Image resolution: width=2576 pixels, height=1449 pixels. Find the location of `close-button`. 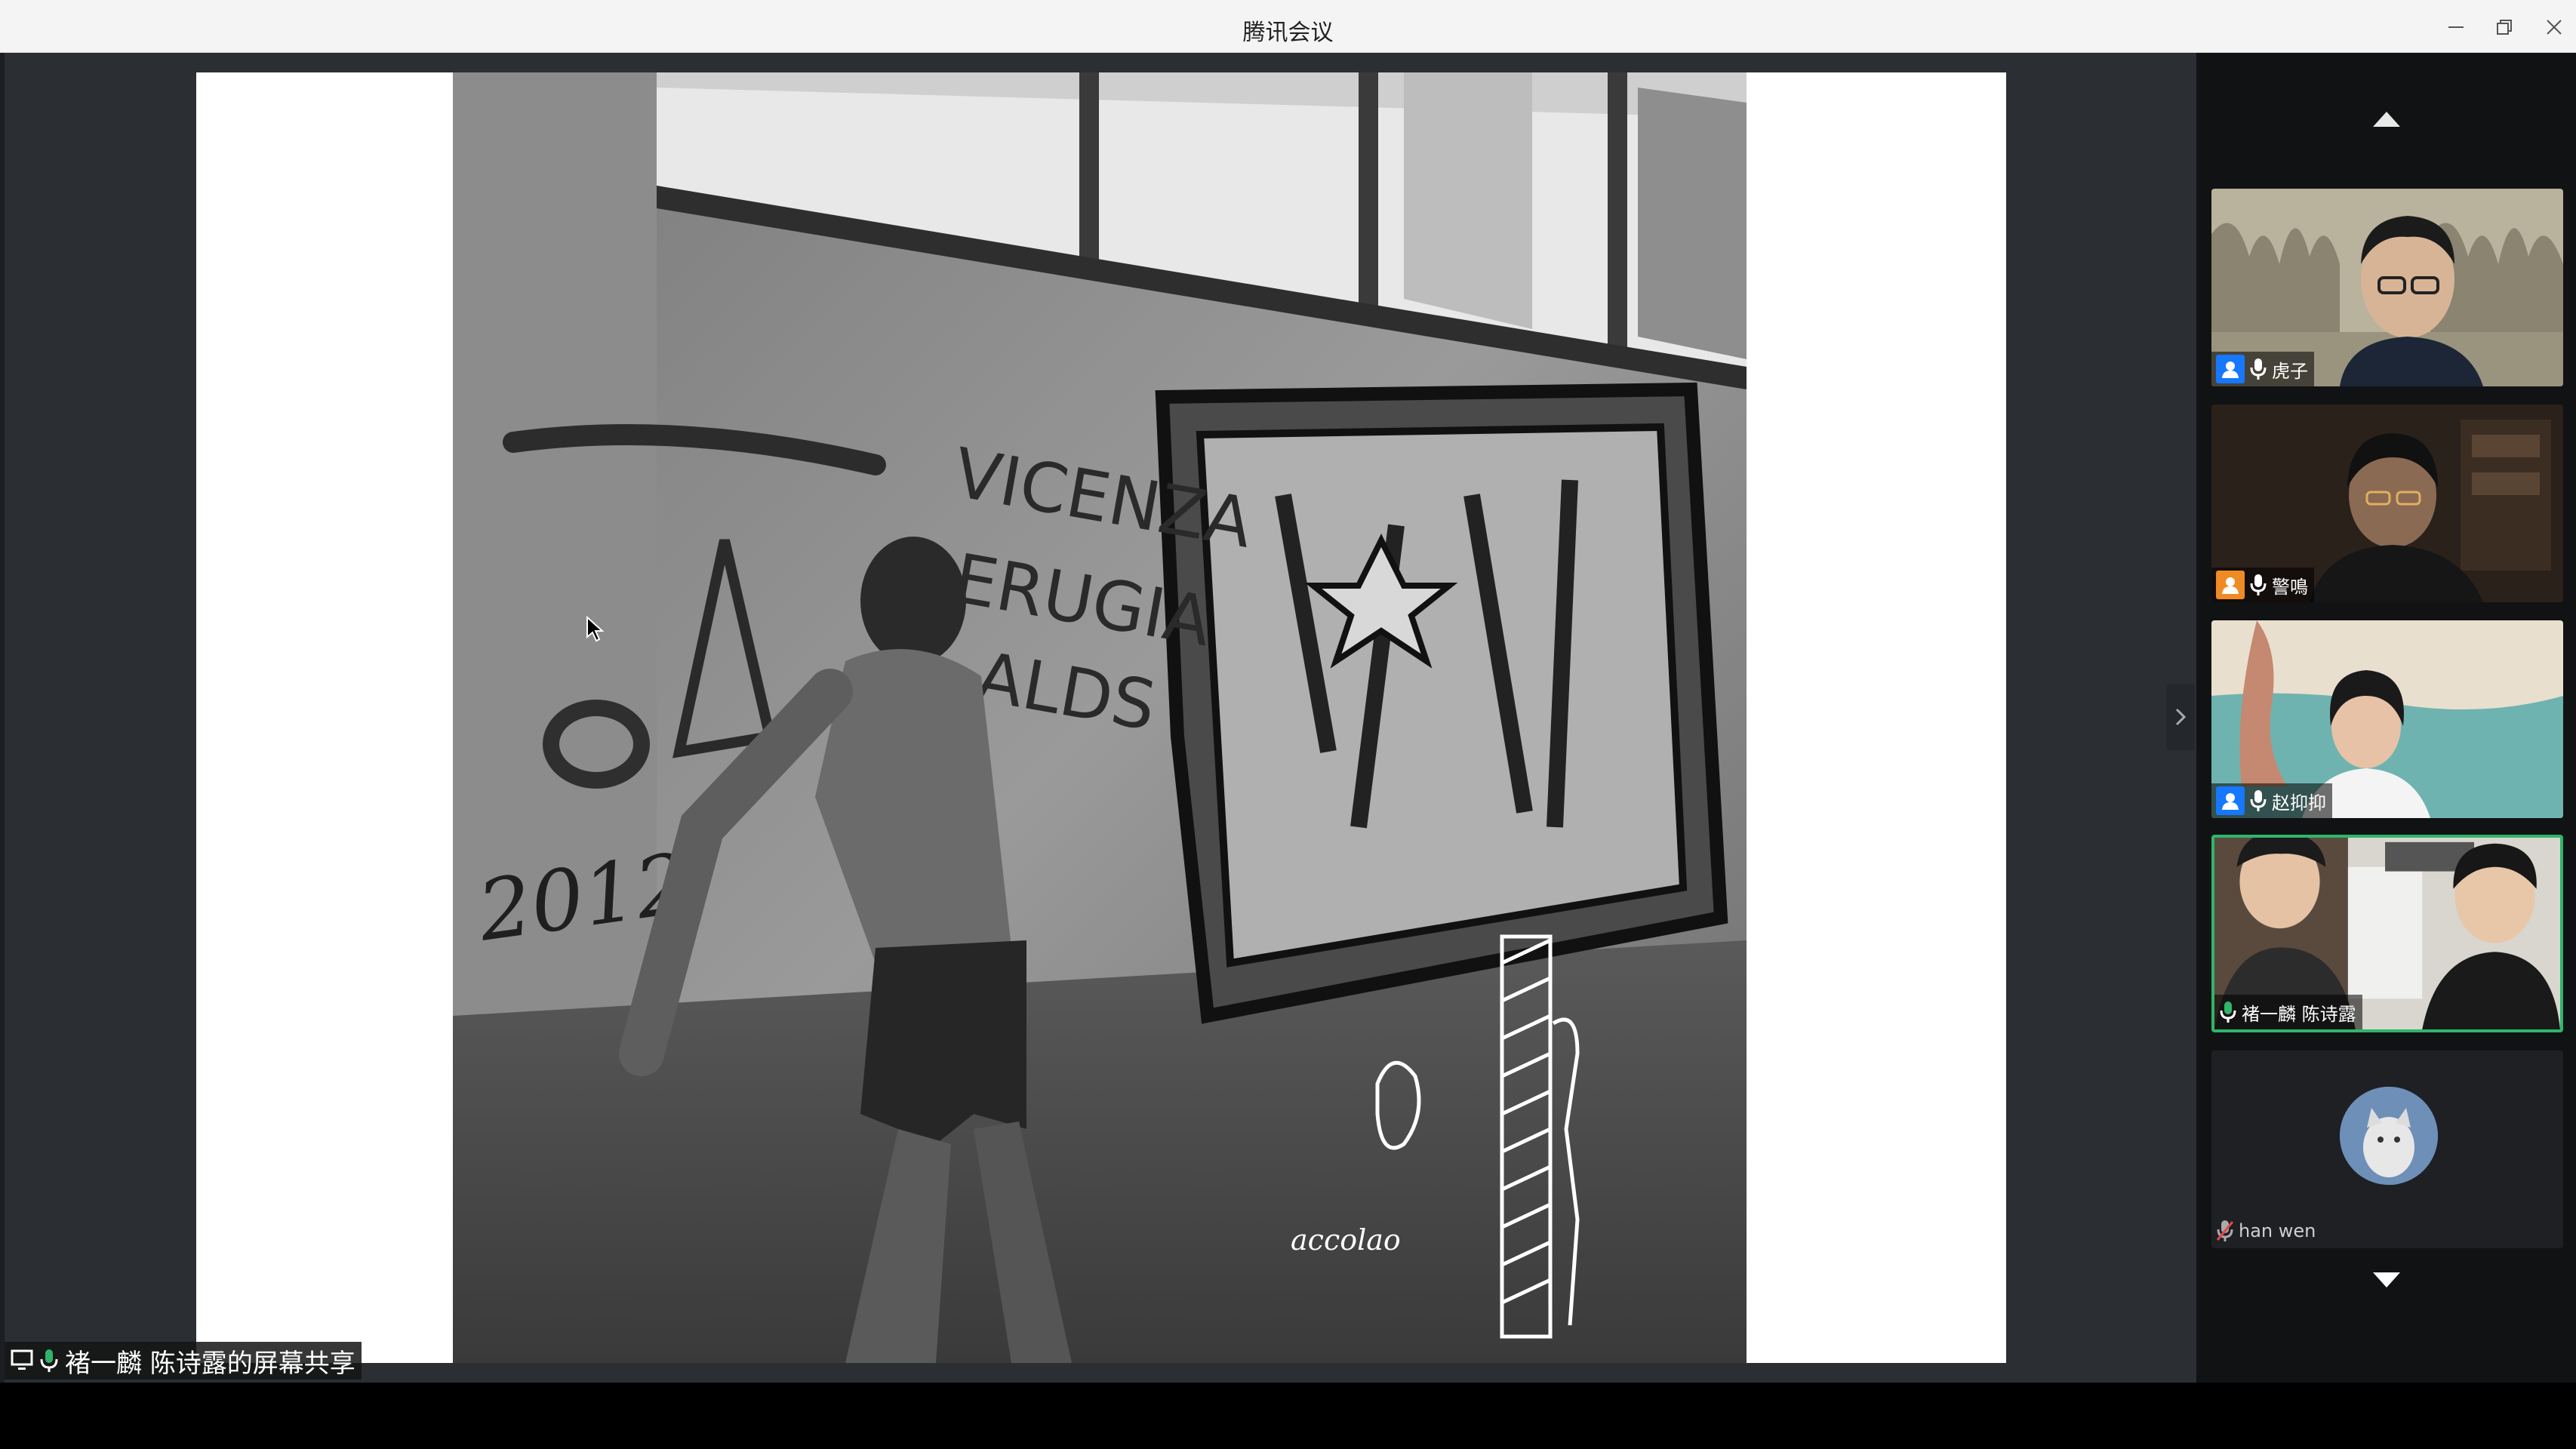

close-button is located at coordinates (2554, 27).